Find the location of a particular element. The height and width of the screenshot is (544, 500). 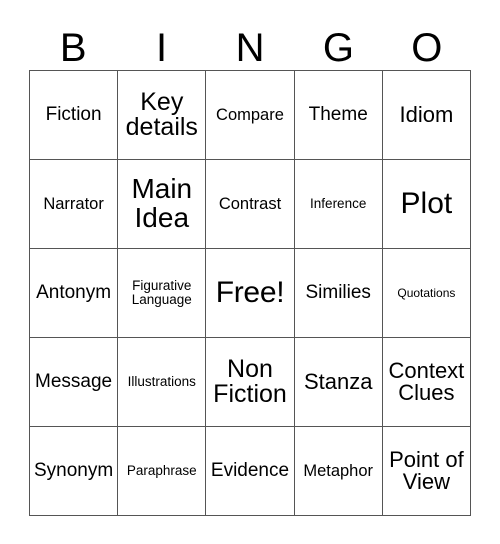

bingo-cell-label: Main Idea is located at coordinates (162, 203).